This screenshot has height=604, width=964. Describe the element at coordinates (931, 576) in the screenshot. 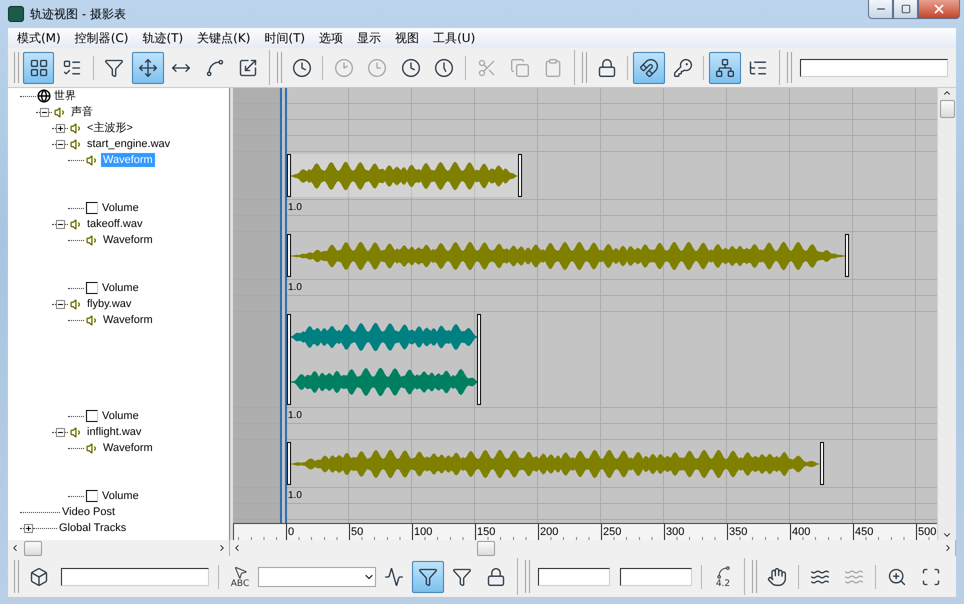

I see `zoom-region-icon` at that location.